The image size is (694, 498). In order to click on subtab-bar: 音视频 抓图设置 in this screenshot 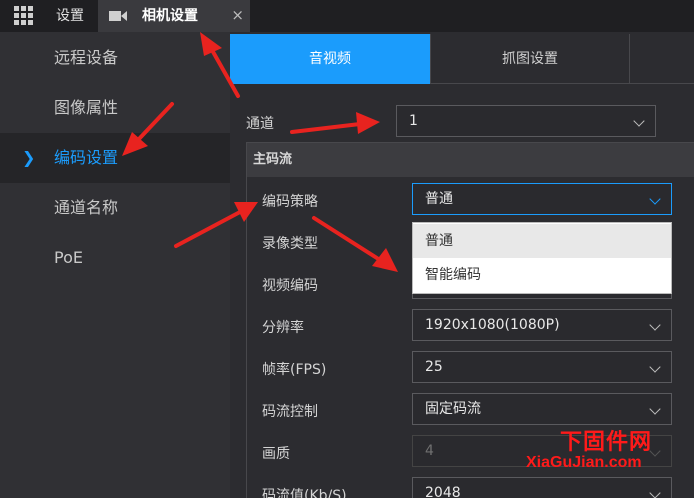, I will do `click(462, 59)`.